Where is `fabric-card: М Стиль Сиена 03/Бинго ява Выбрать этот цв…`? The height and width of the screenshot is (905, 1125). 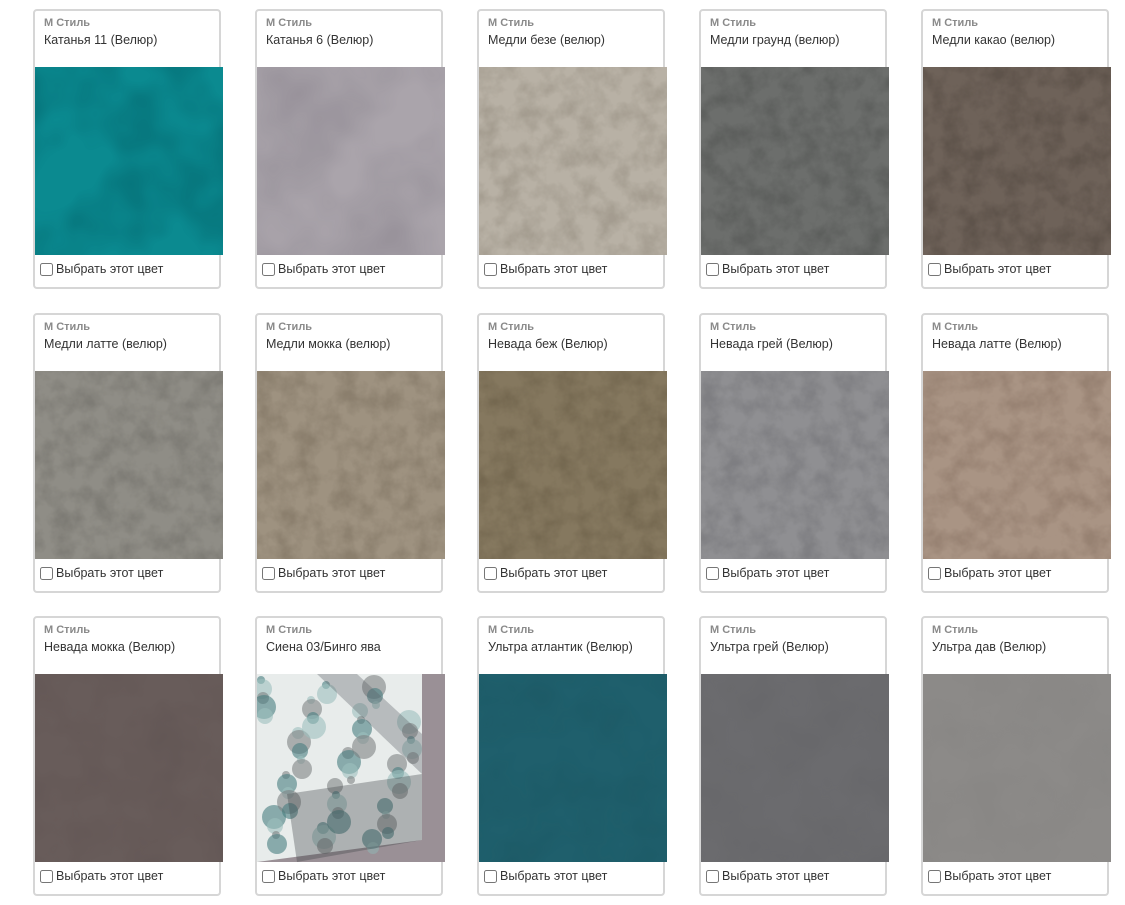 fabric-card: М Стиль Сиена 03/Бинго ява Выбрать этот цв… is located at coordinates (350, 756).